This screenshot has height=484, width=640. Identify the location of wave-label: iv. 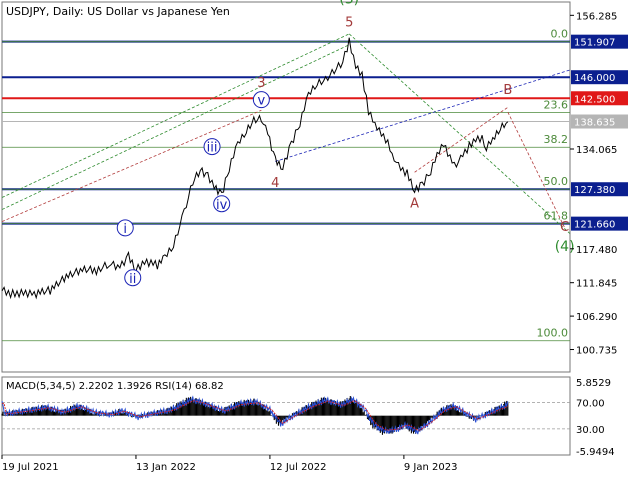
(222, 205).